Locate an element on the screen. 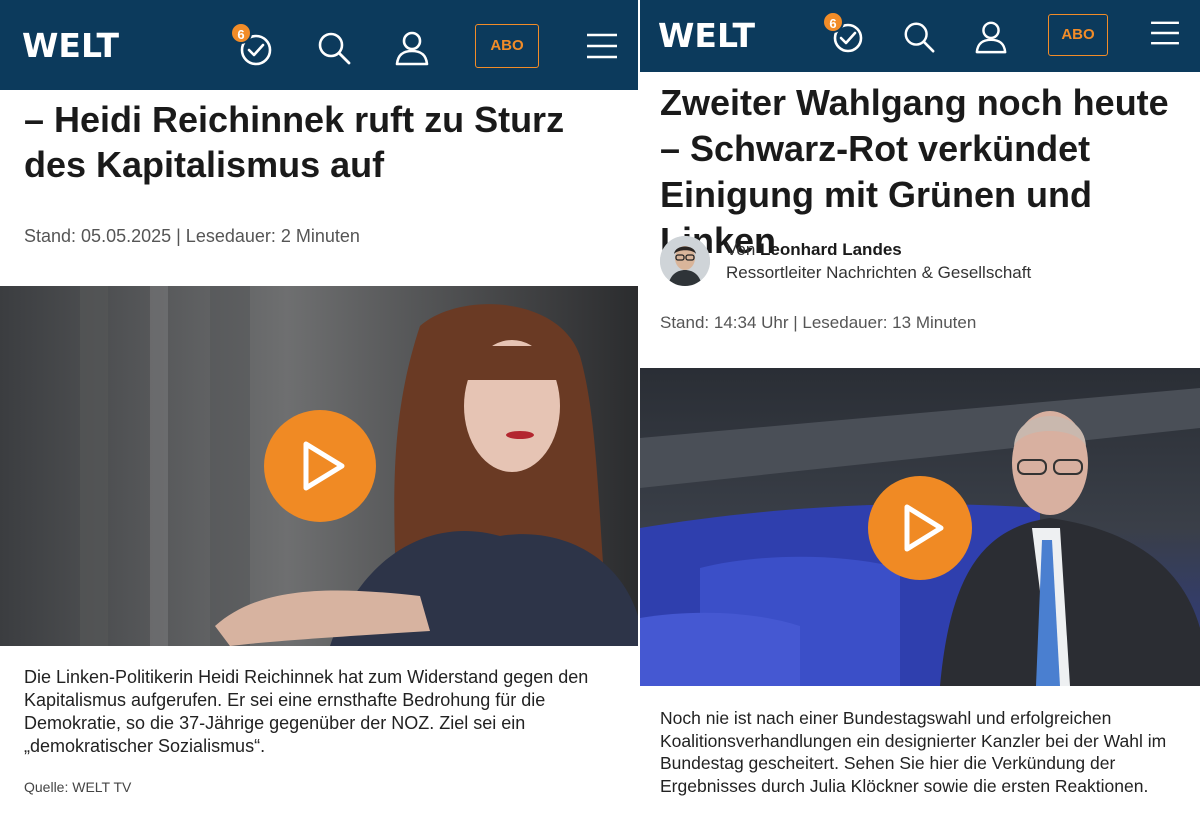 Image resolution: width=1200 pixels, height=813 pixels. article-meta: Stand: 05.05.2025 | Lesedauer: 2 Minuten is located at coordinates (192, 236).